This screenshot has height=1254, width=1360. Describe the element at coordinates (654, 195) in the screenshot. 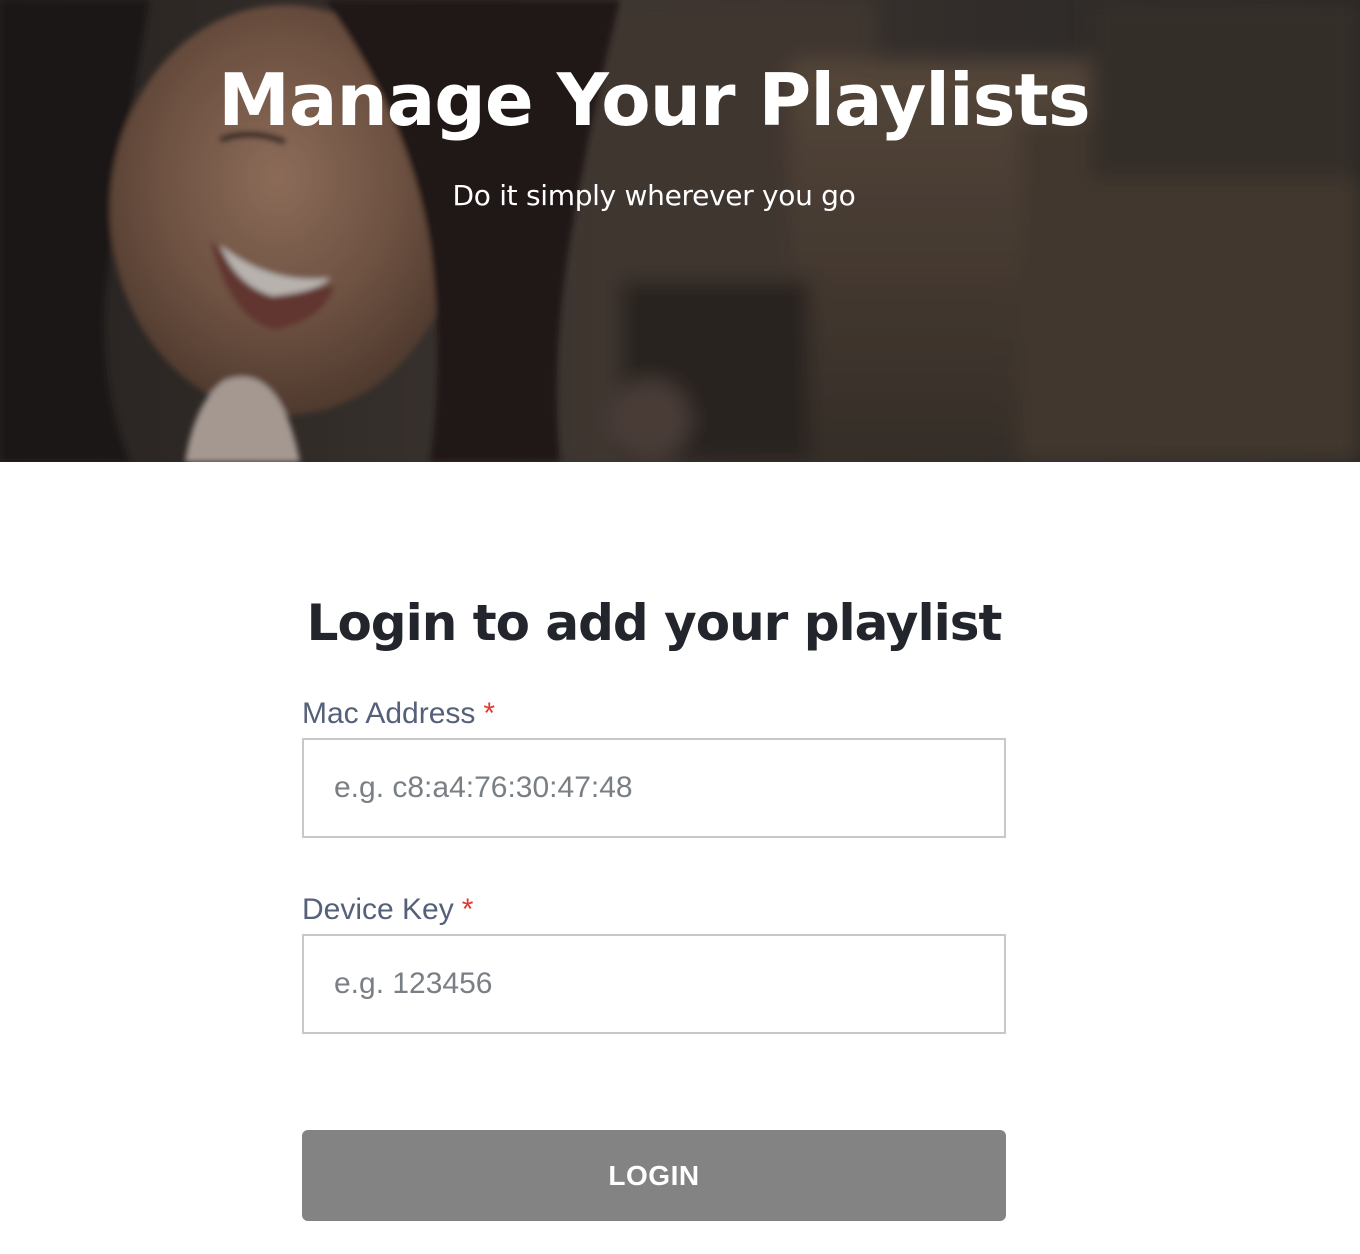

I see `hero-subtitle: Do it simply wherever you go` at that location.